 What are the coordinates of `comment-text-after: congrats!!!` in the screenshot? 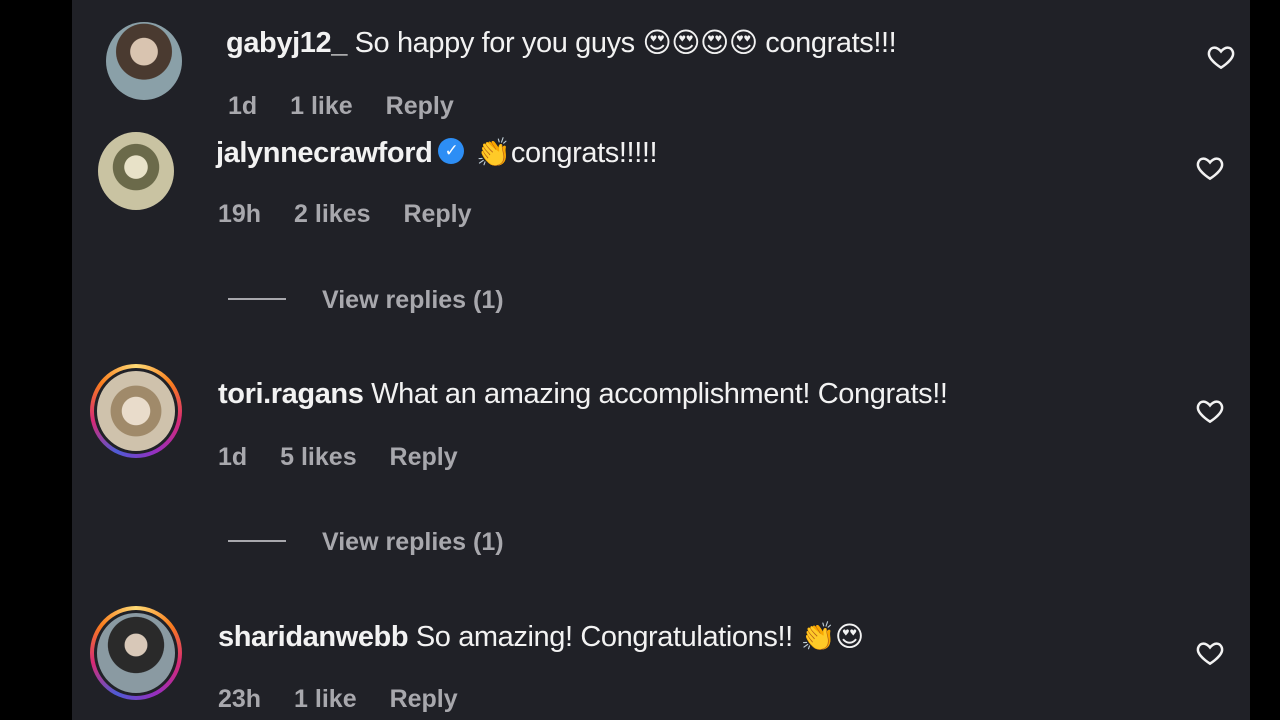 It's located at (831, 43).